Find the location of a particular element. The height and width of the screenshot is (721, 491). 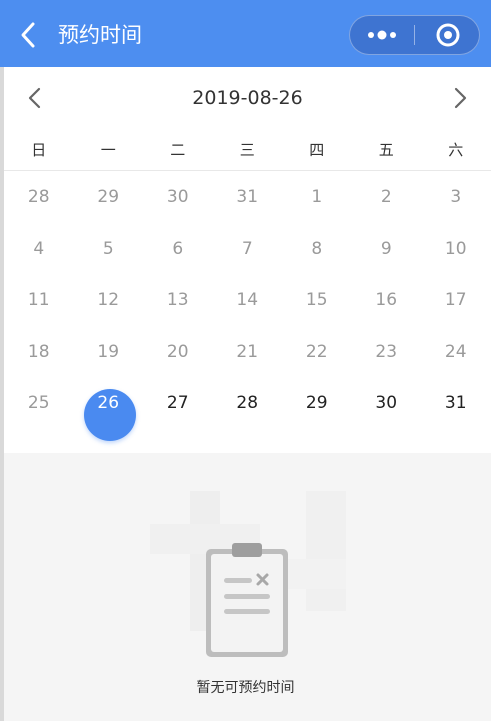

day-cell: 13 is located at coordinates (178, 301).